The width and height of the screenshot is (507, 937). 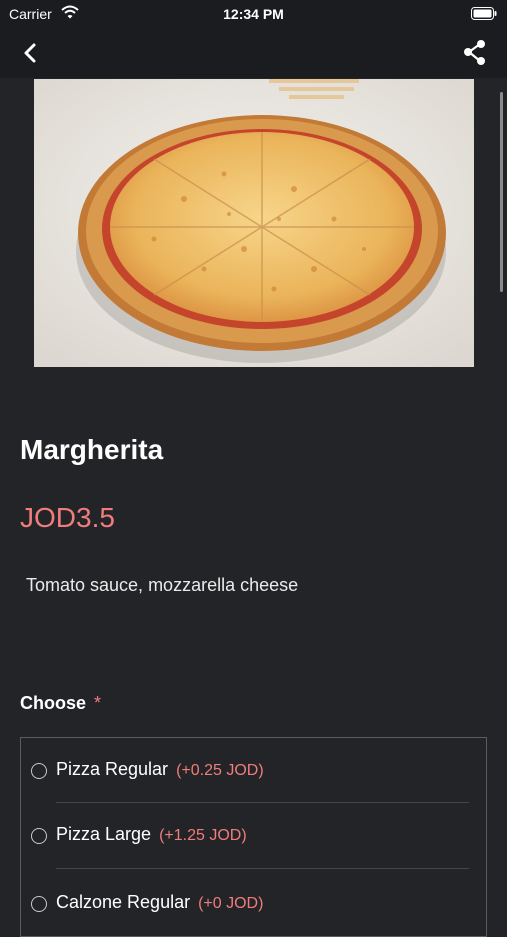 I want to click on option-label: Pizza Large, so click(x=104, y=834).